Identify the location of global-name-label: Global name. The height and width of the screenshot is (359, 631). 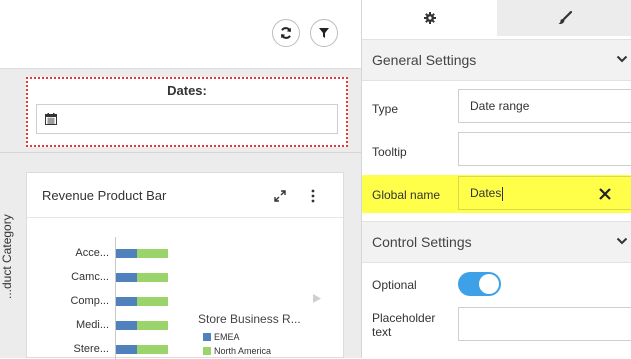
(406, 195).